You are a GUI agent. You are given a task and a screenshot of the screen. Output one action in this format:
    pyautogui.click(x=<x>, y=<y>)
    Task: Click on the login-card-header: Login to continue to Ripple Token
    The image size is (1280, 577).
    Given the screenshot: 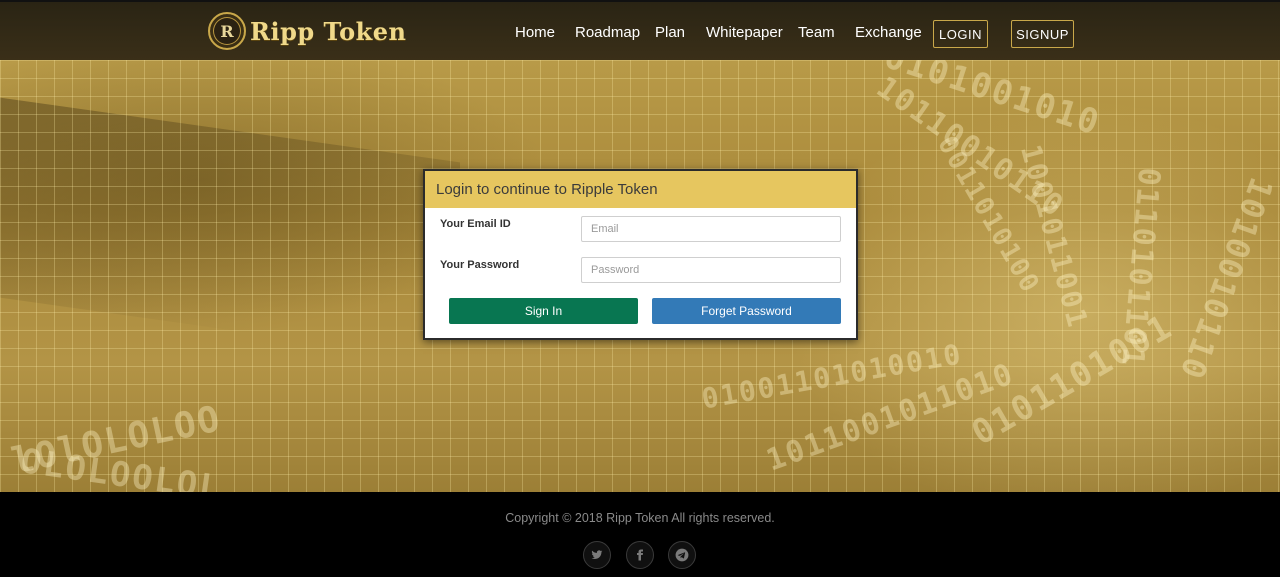 What is the action you would take?
    pyautogui.click(x=640, y=189)
    